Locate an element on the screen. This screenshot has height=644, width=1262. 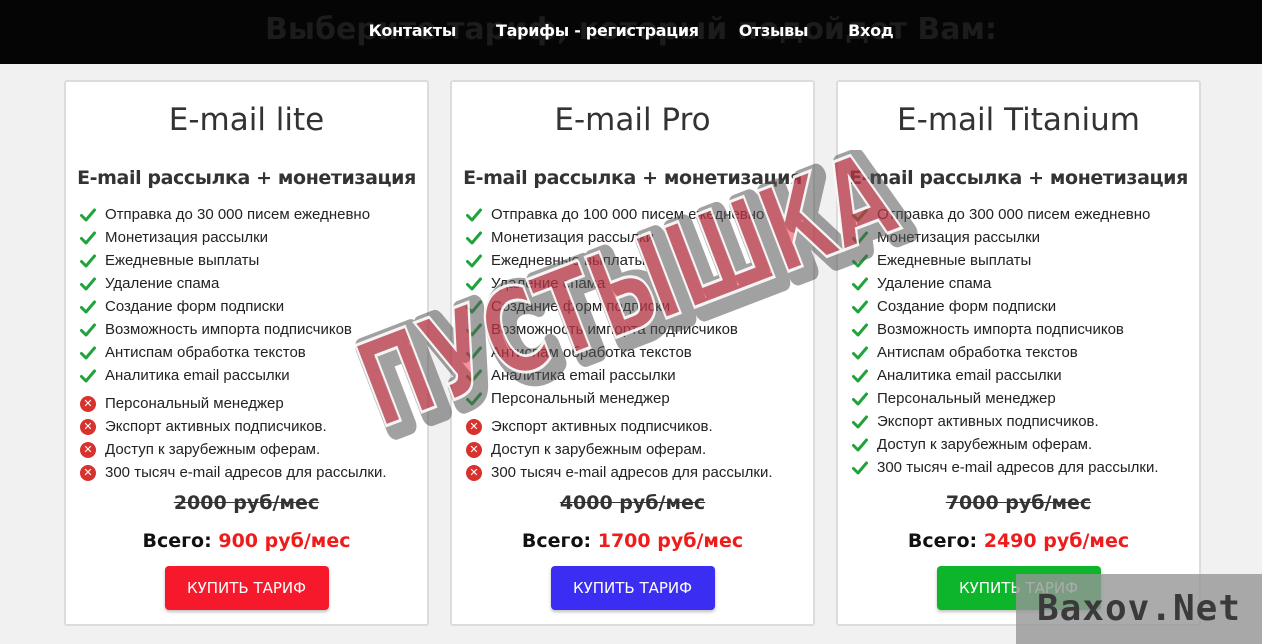
feature-item: Отправка до 300 000 писем ежедневно is located at coordinates (1005, 214).